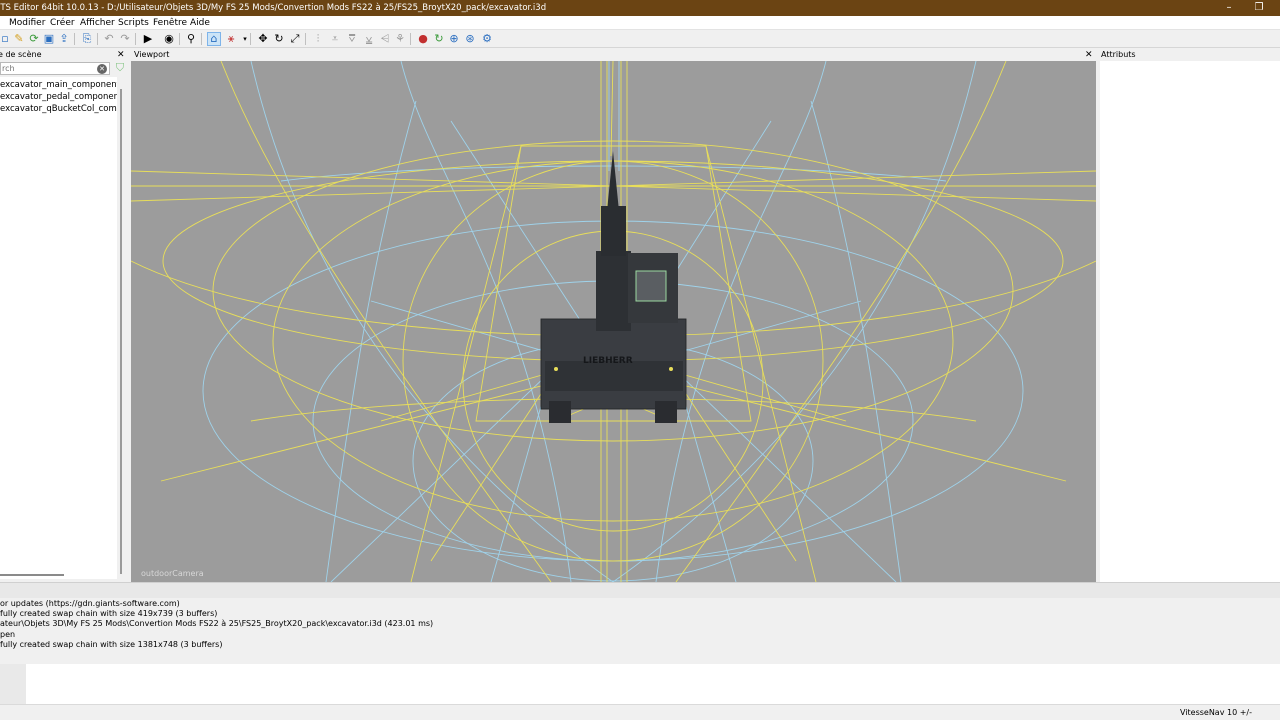 The height and width of the screenshot is (720, 1280). What do you see at coordinates (125, 39) in the screenshot?
I see `redo-icon: ↷` at bounding box center [125, 39].